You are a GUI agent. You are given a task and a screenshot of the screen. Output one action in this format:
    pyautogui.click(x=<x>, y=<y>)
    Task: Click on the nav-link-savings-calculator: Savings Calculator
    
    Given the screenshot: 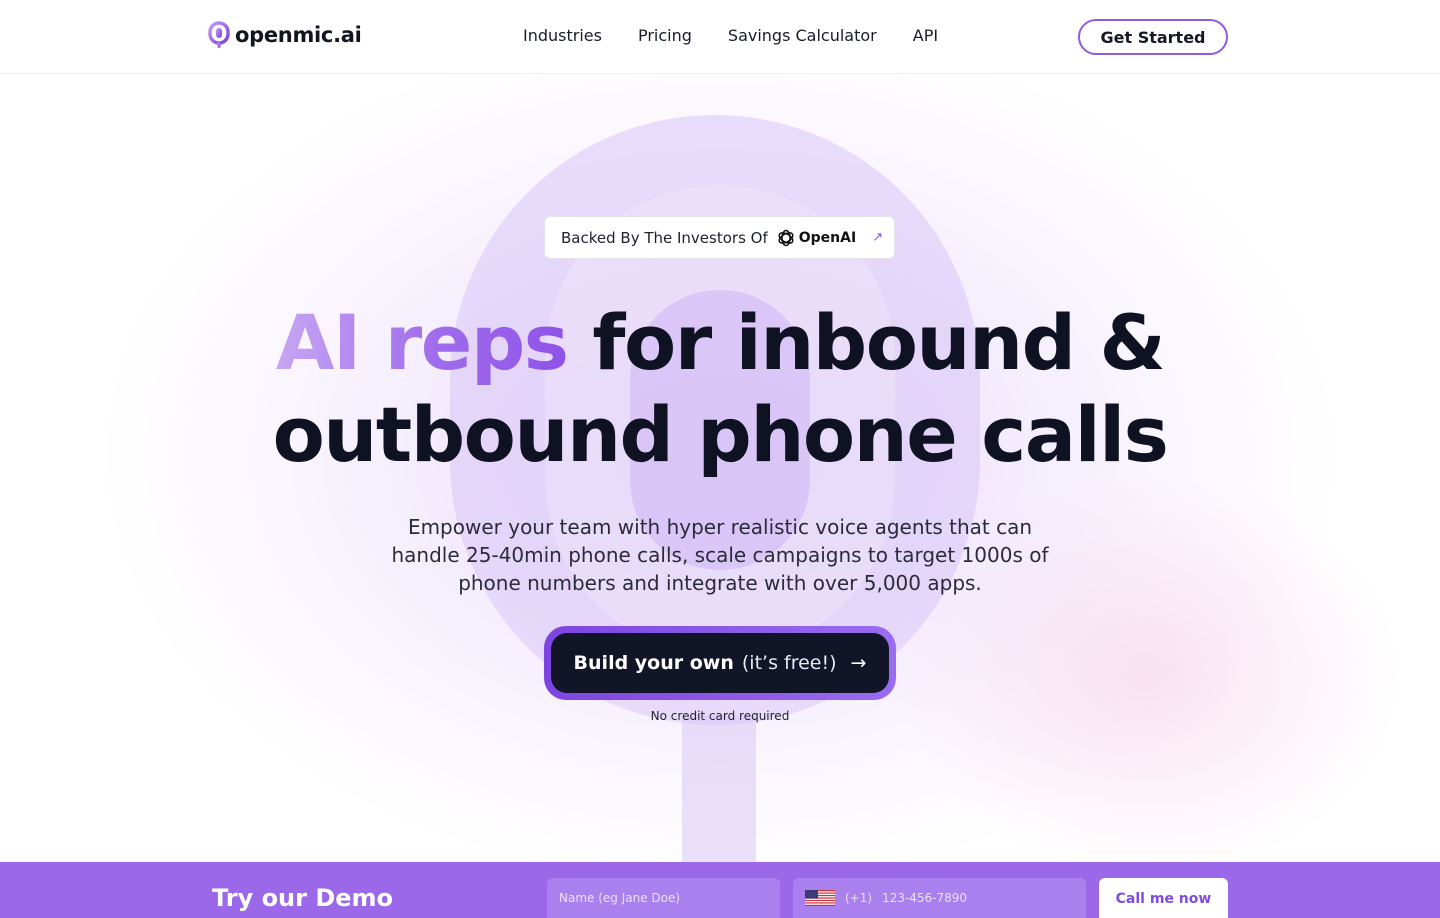 What is the action you would take?
    pyautogui.click(x=802, y=35)
    